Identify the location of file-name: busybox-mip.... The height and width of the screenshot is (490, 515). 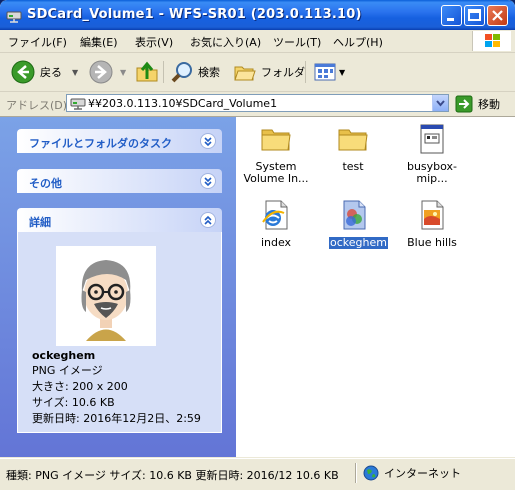
(432, 172).